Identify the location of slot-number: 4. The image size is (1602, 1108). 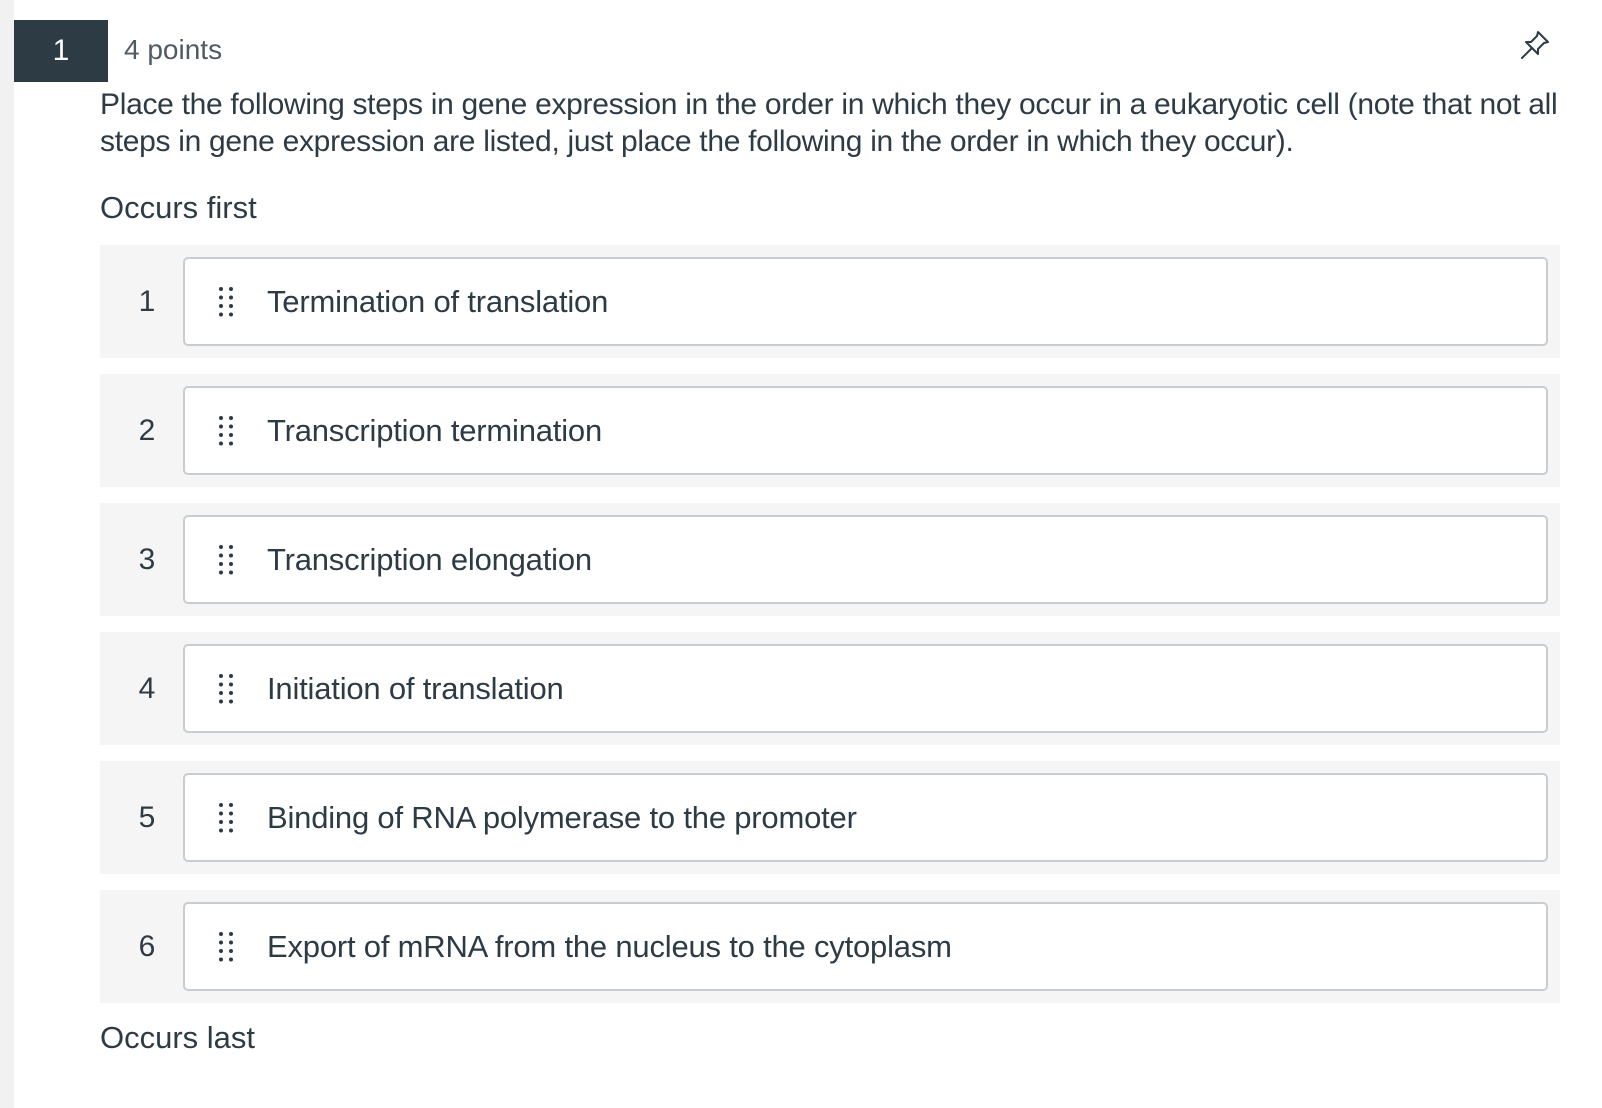
(147, 688).